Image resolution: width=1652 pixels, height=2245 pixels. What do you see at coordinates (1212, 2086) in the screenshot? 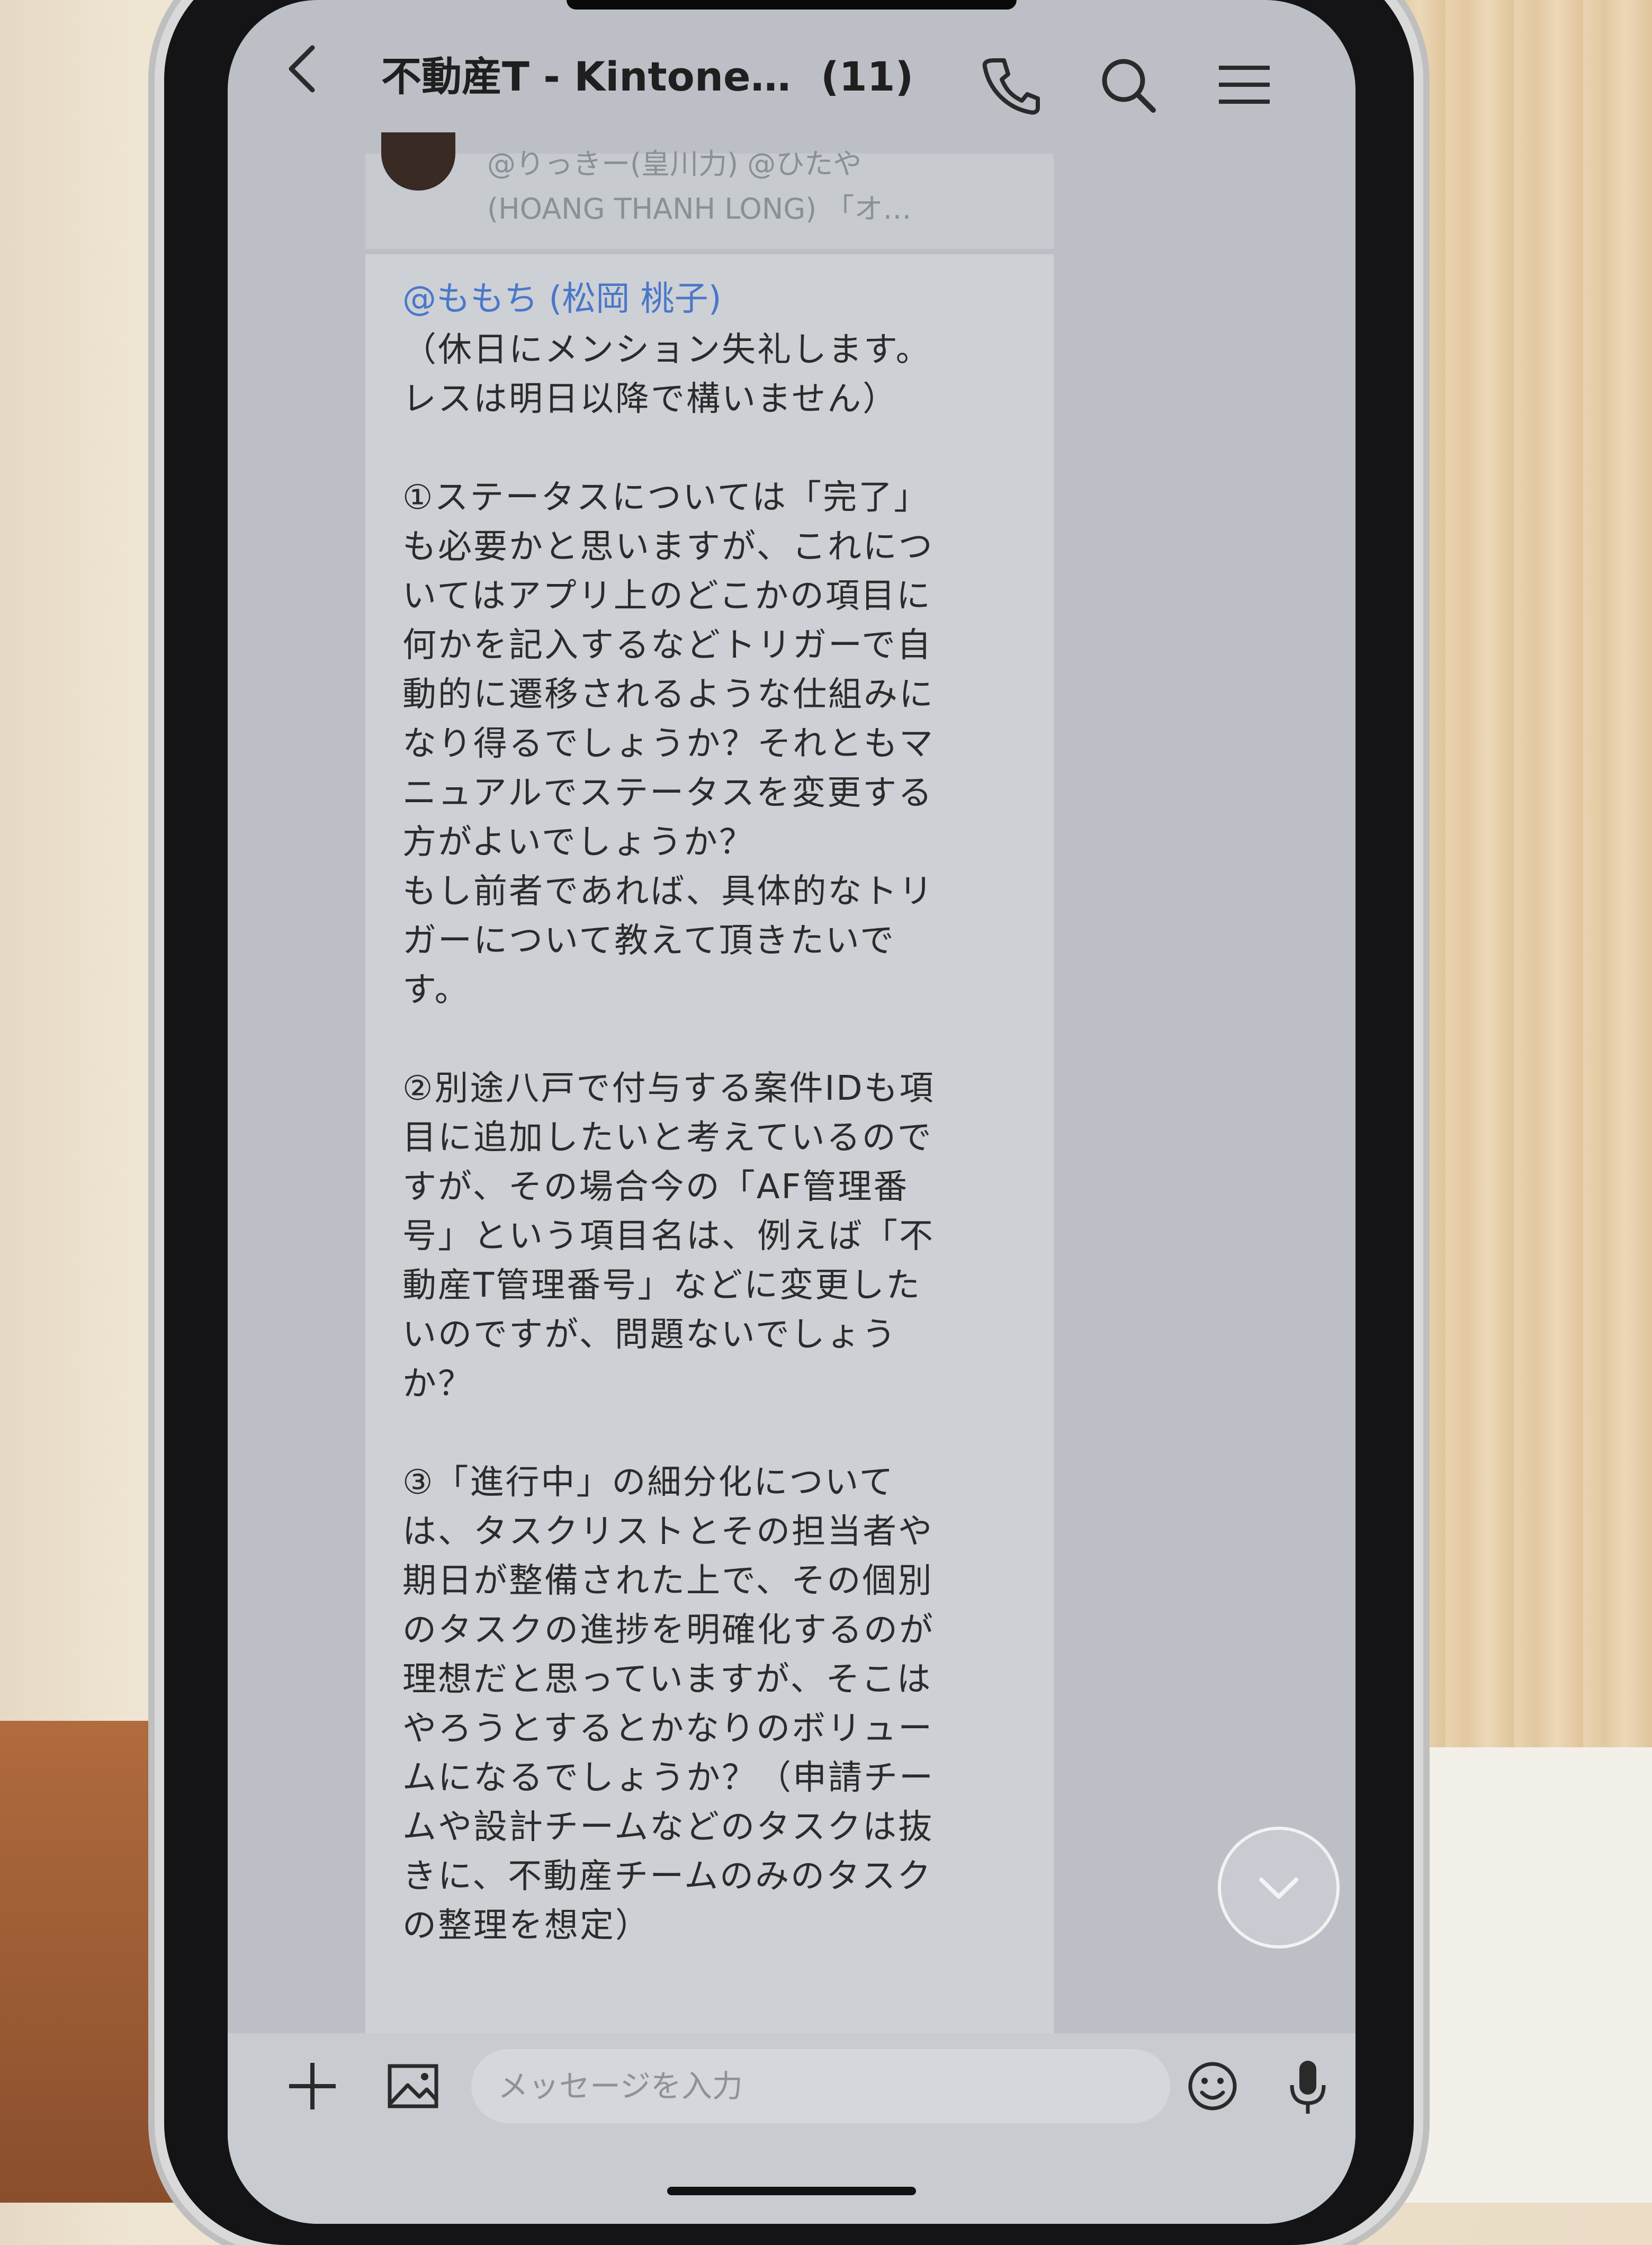
I see `emoji-icon` at bounding box center [1212, 2086].